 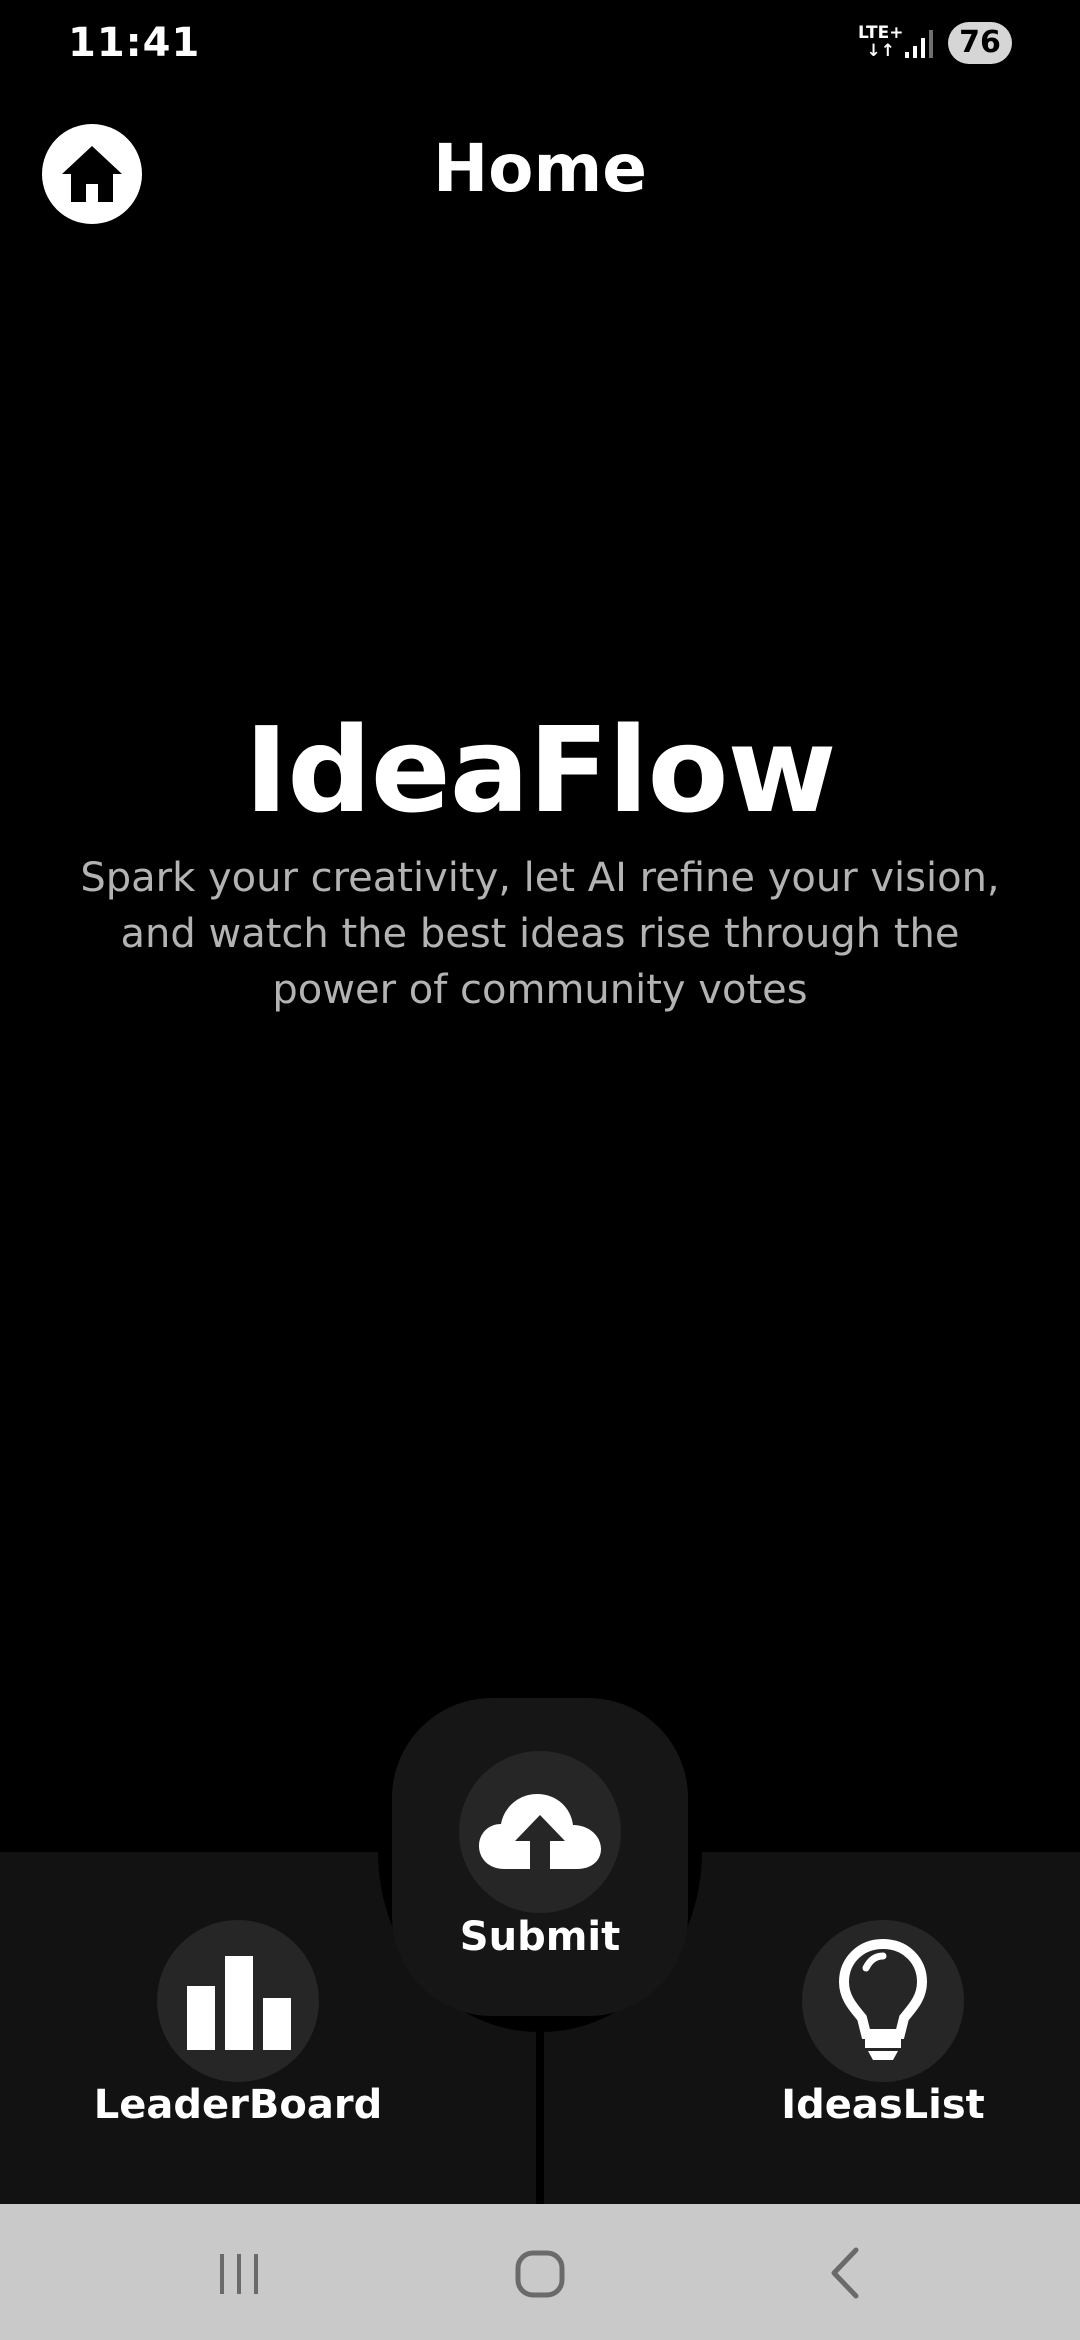 What do you see at coordinates (881, 33) in the screenshot?
I see `network-type: LTE+` at bounding box center [881, 33].